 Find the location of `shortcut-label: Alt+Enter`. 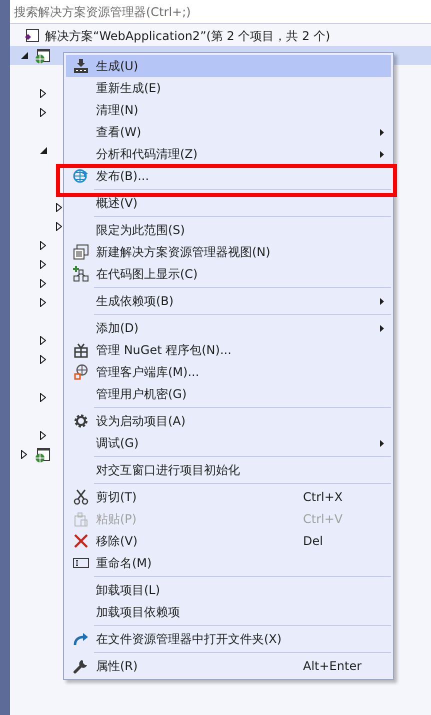

shortcut-label: Alt+Enter is located at coordinates (333, 666).